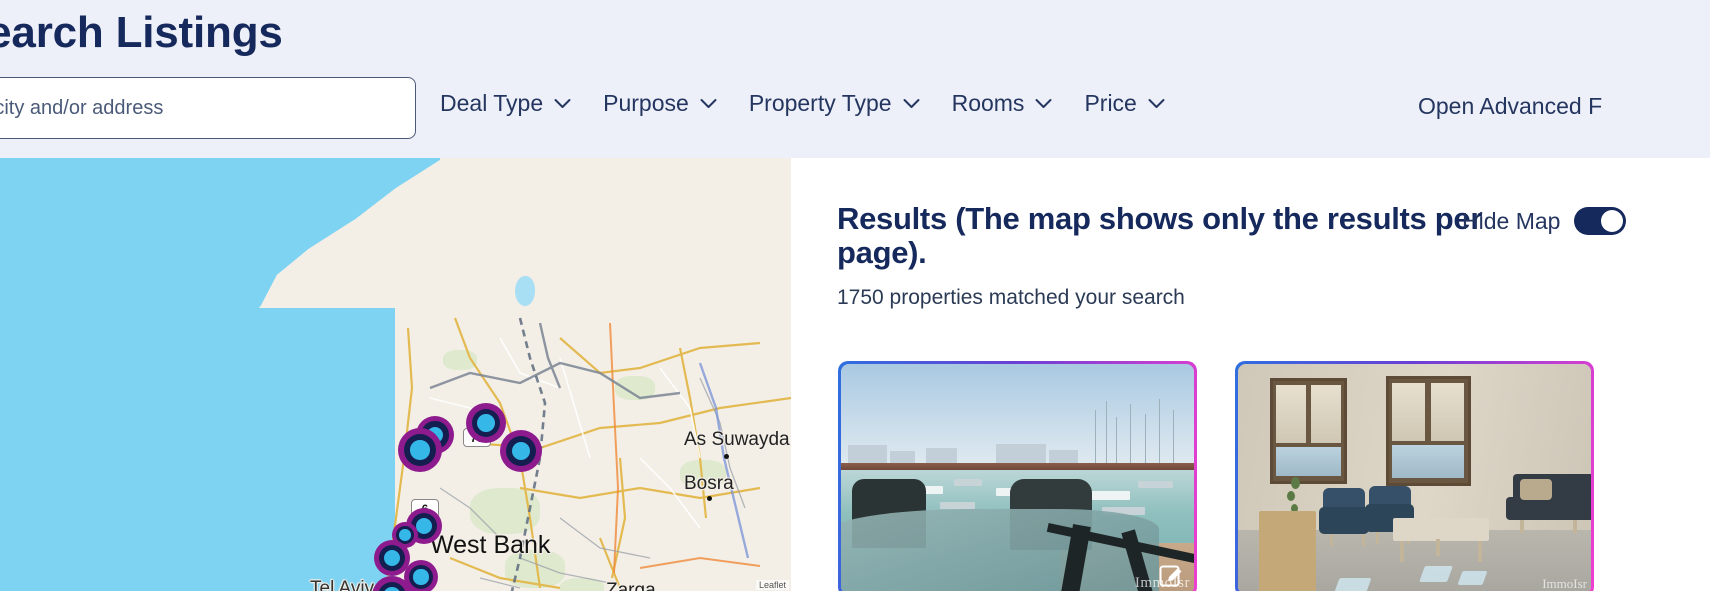  What do you see at coordinates (1171, 576) in the screenshot?
I see `edit-pencil-icon` at bounding box center [1171, 576].